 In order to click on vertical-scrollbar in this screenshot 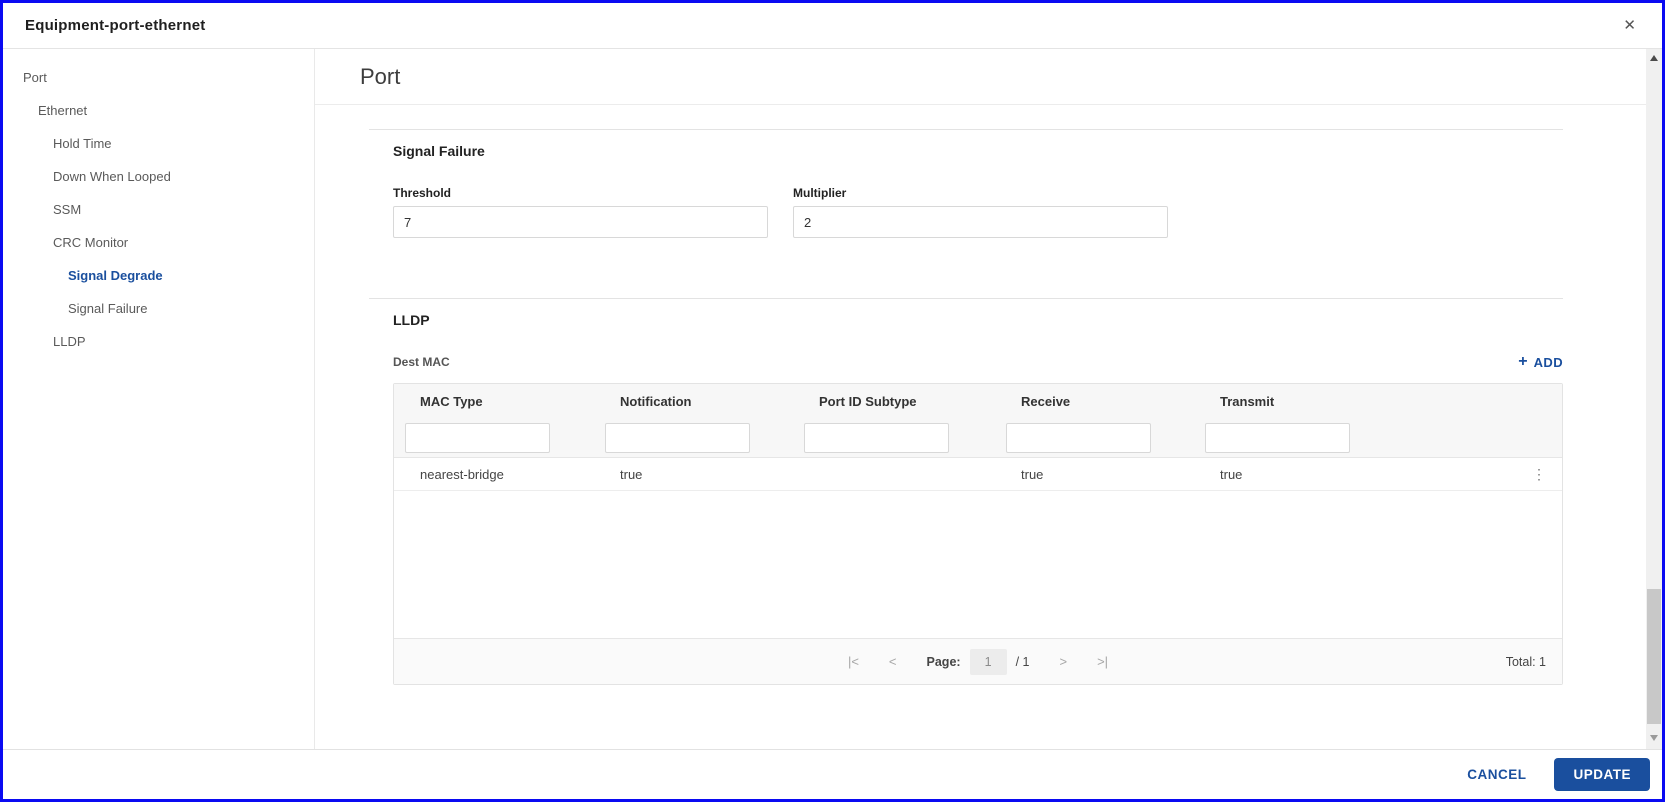, I will do `click(1654, 399)`.